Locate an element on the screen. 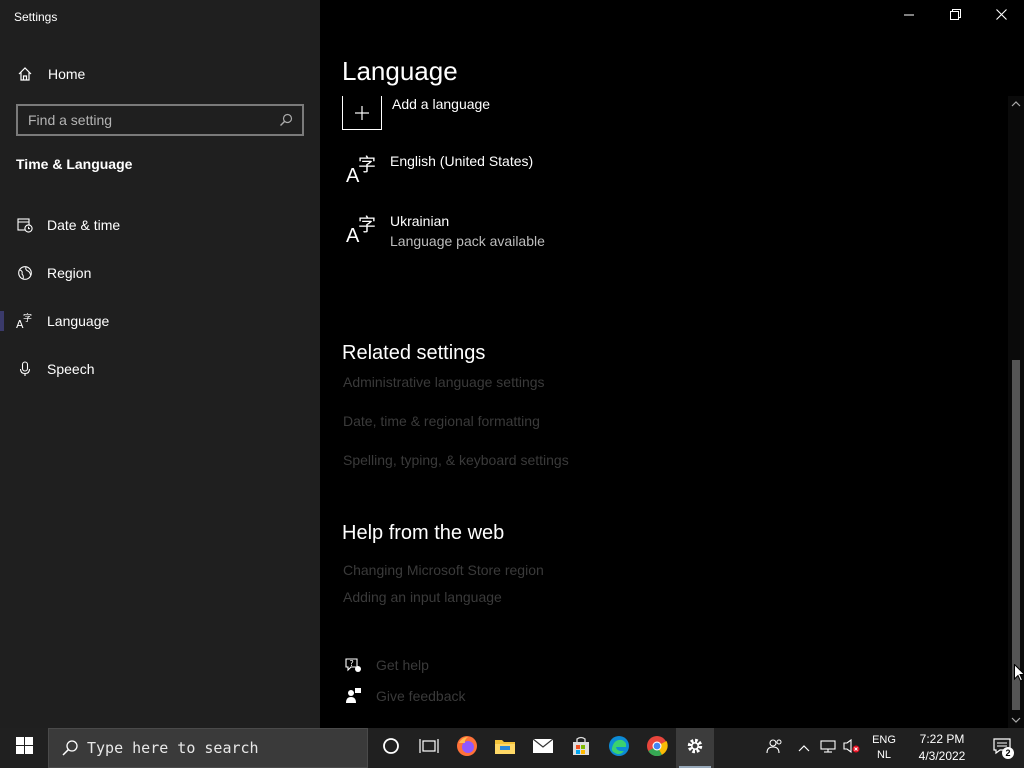  get-help-icon: ? is located at coordinates (353, 665).